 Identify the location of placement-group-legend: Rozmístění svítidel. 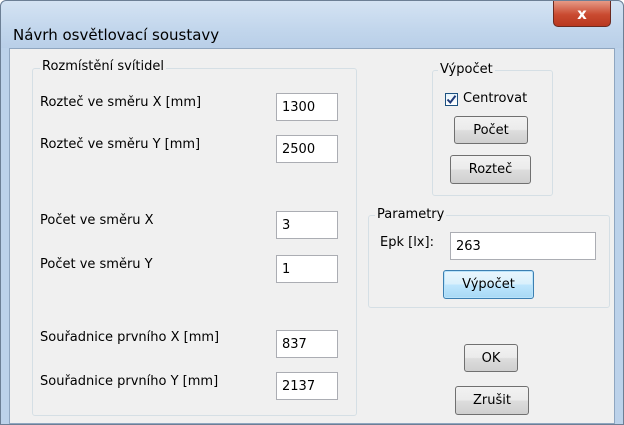
(103, 67).